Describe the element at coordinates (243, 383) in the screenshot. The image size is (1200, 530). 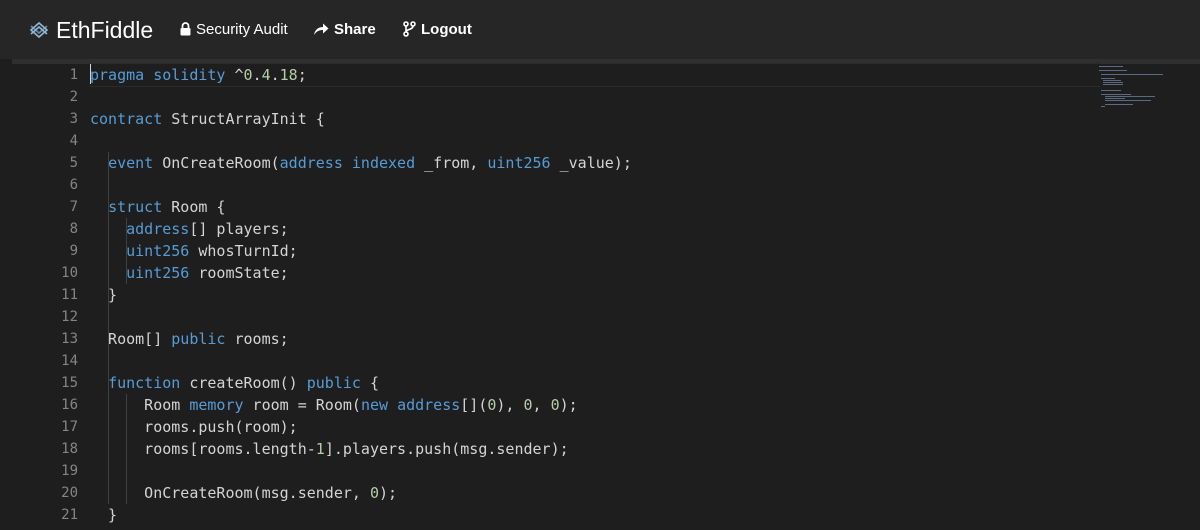
I see `code-line: function createRoom() public {` at that location.